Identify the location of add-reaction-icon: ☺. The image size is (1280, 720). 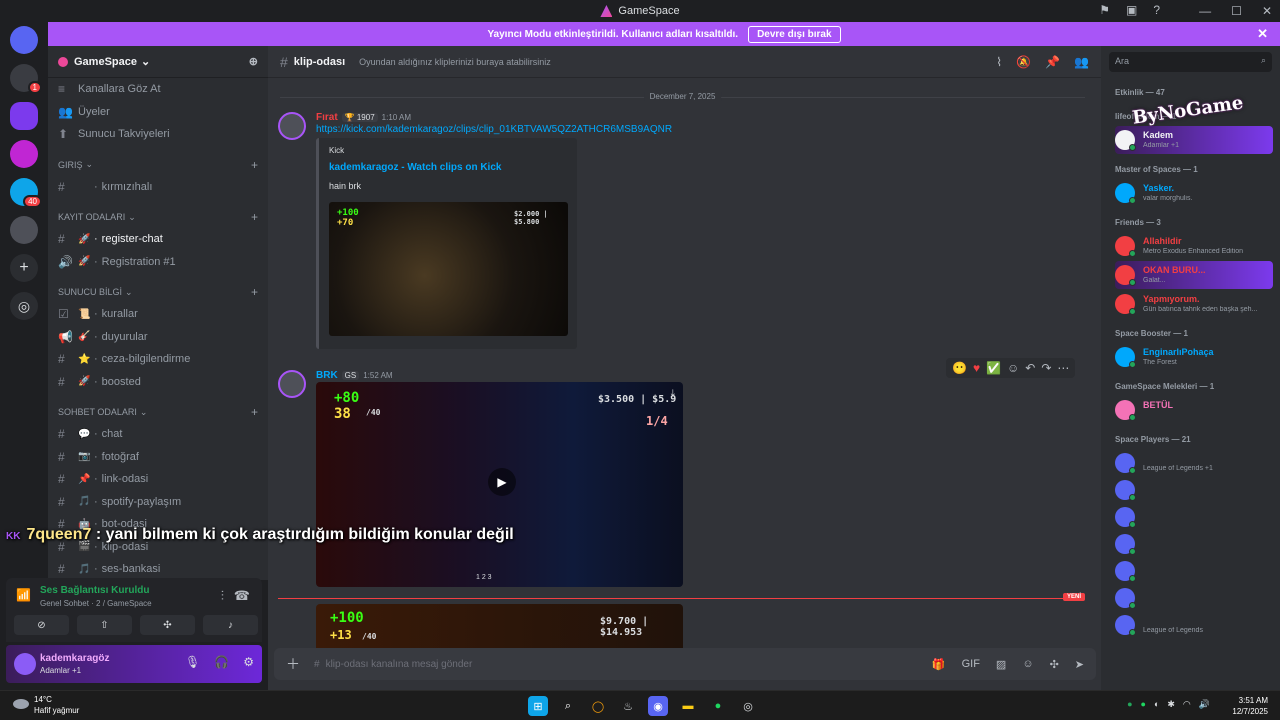
(1013, 368).